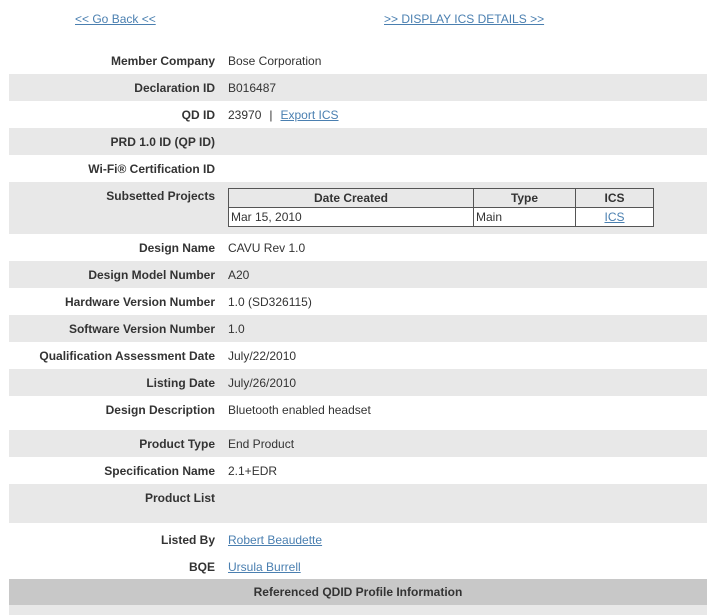 The width and height of the screenshot is (718, 615). Describe the element at coordinates (358, 592) in the screenshot. I see `referenced-qdid-profile-header: Referenced QDID Profile Information` at that location.